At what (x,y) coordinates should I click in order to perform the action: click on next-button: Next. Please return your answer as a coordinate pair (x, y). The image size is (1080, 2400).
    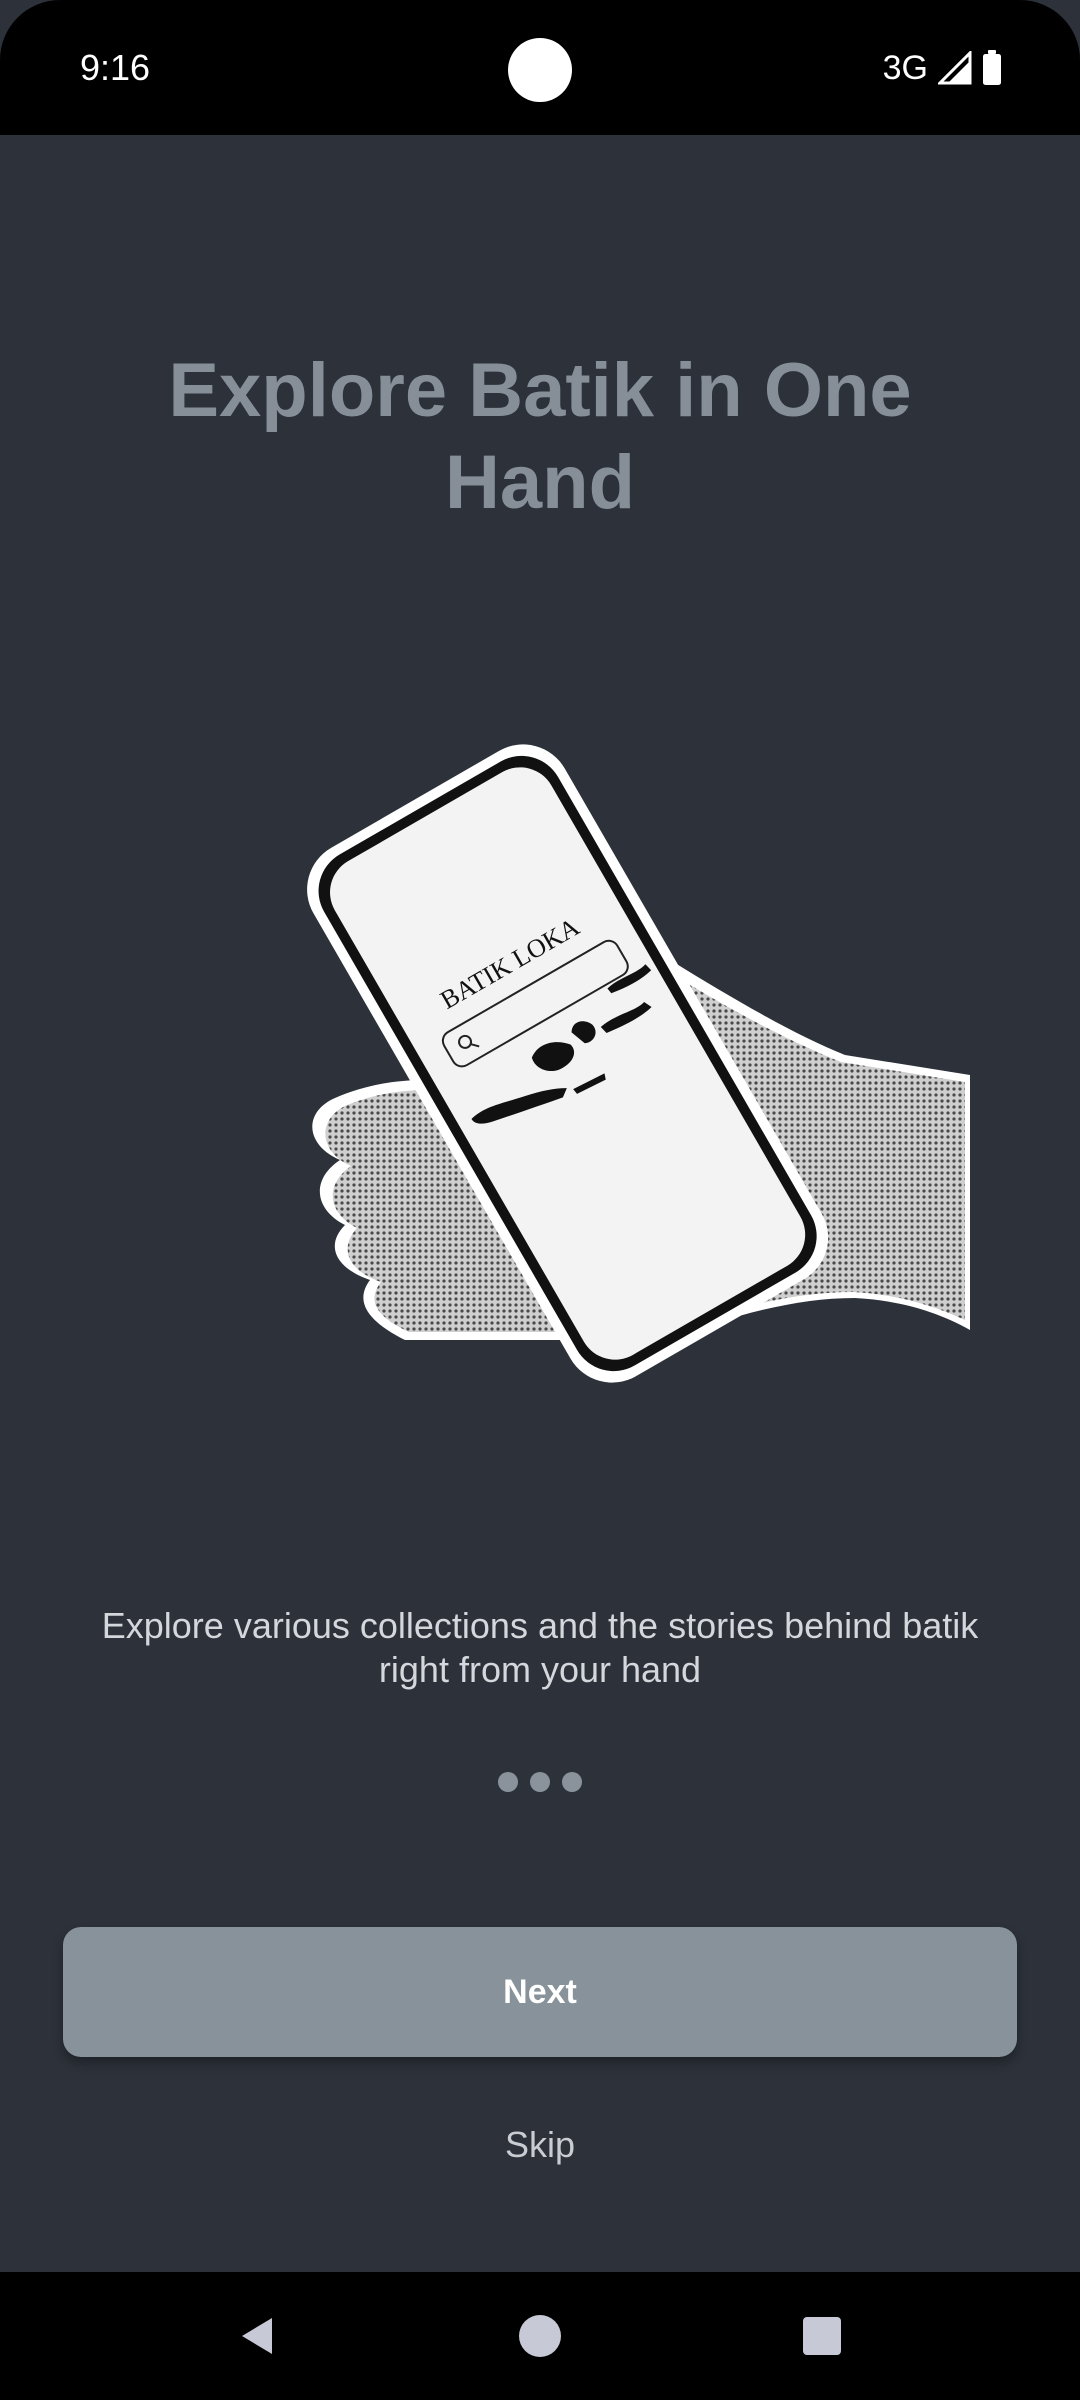
    Looking at the image, I should click on (540, 1992).